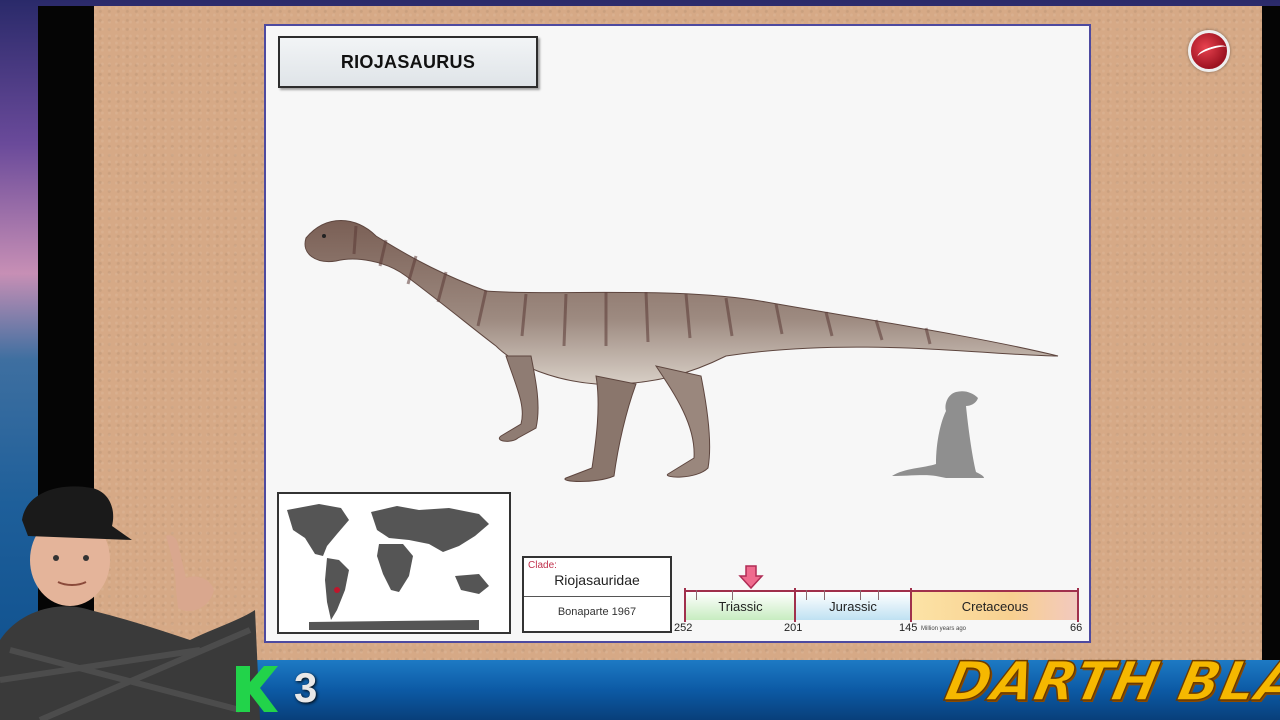 The width and height of the screenshot is (1280, 720). Describe the element at coordinates (1076, 628) in the screenshot. I see `tick-label-66: 66` at that location.